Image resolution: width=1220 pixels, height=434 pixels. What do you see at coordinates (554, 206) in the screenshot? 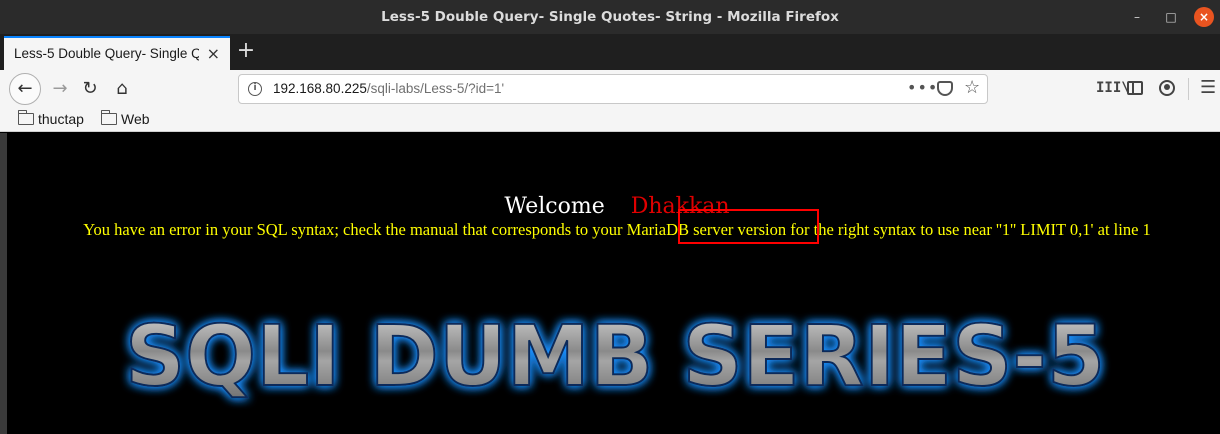
I see `welcome-label: Welcome` at bounding box center [554, 206].